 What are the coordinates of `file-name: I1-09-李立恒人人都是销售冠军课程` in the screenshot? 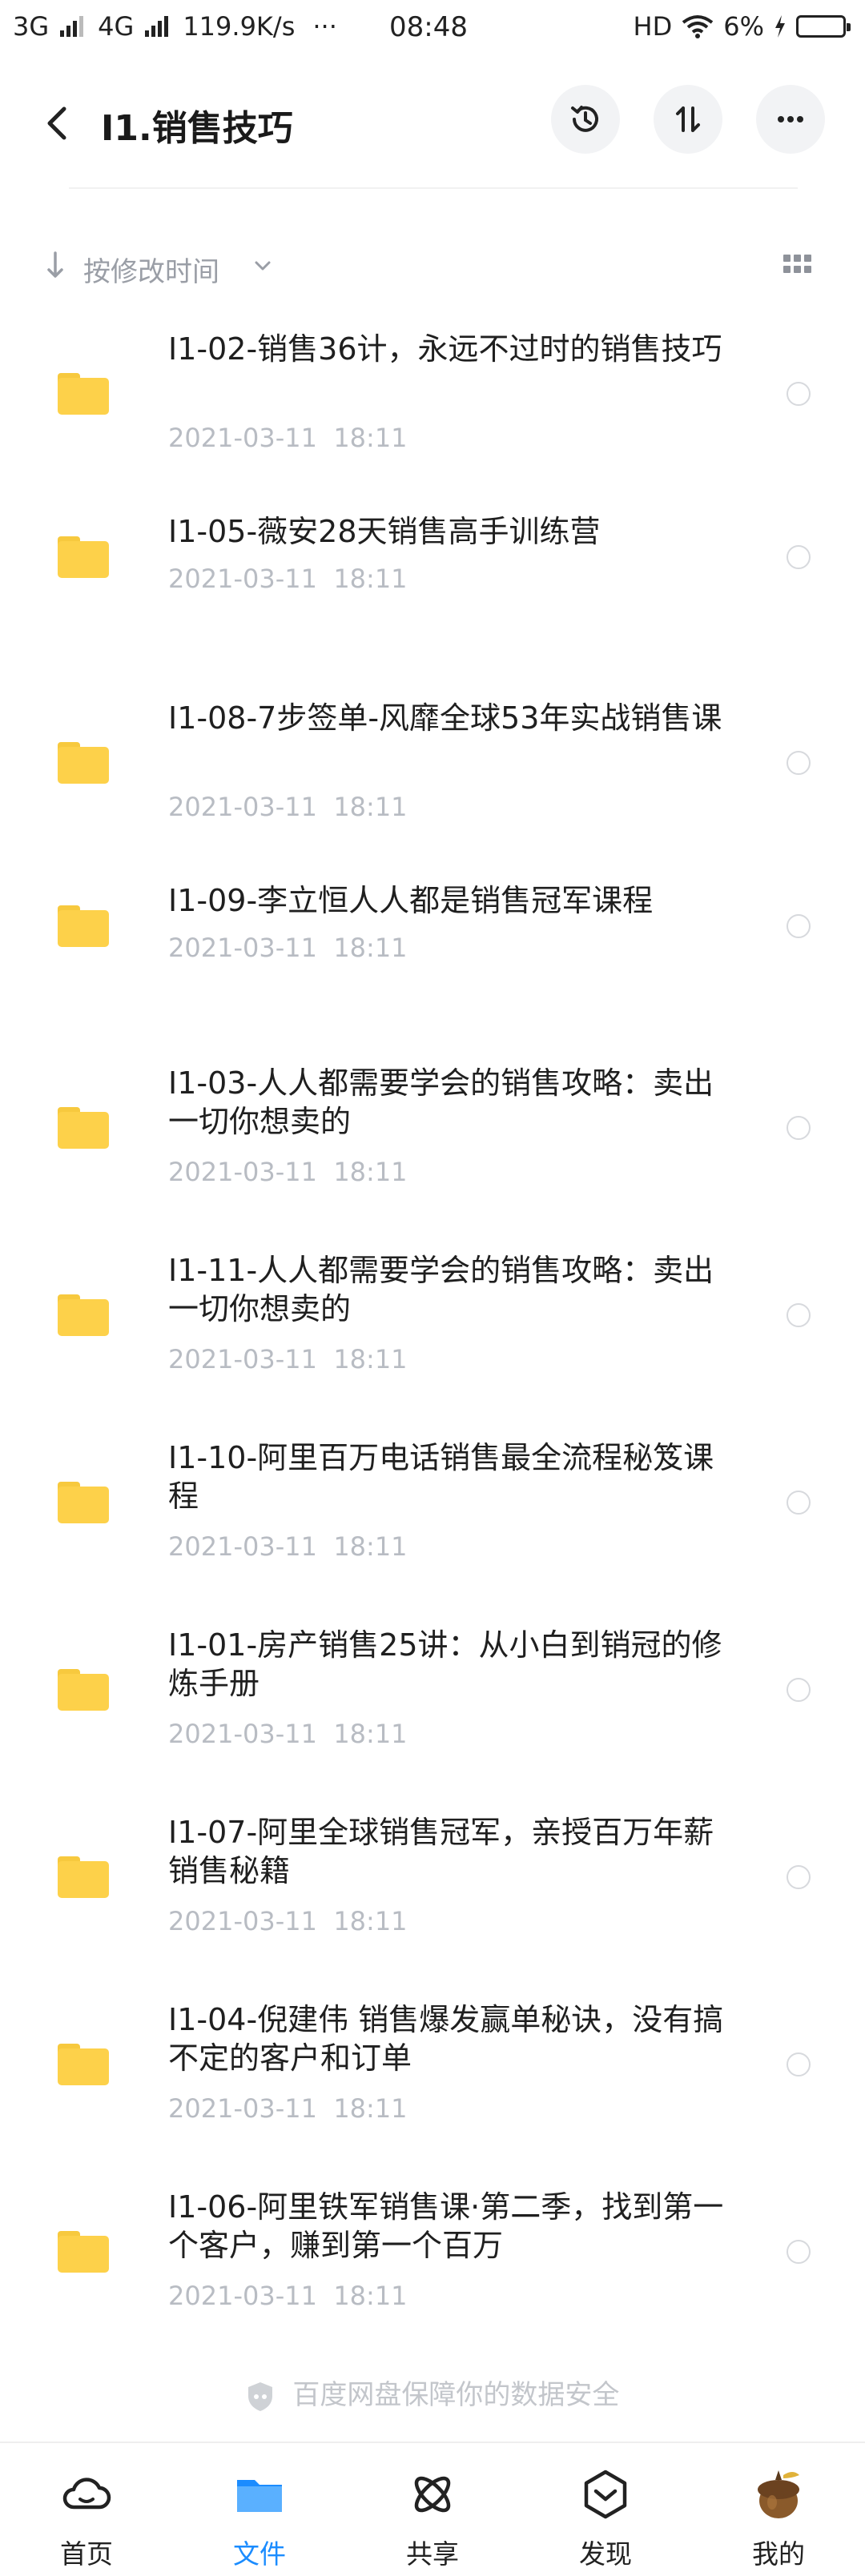 It's located at (411, 900).